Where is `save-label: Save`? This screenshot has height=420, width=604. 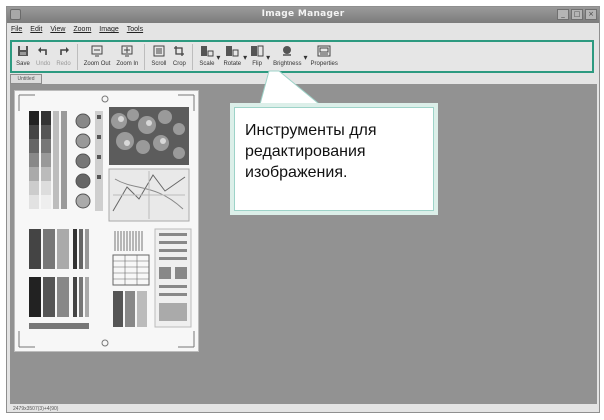
save-label: Save is located at coordinates (23, 64).